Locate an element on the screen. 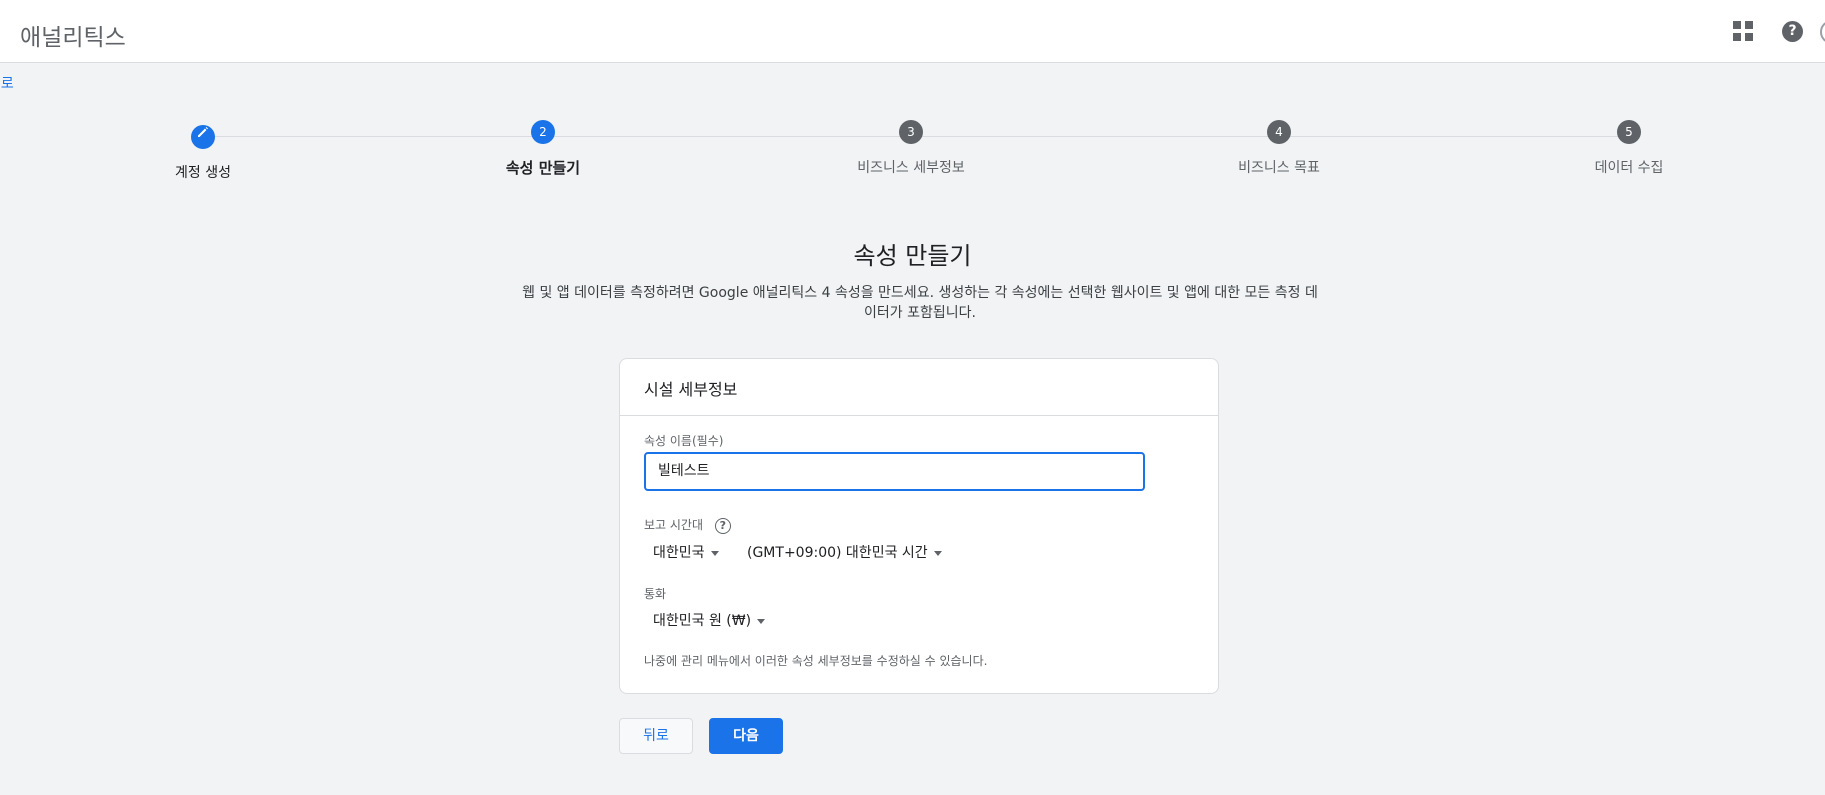 This screenshot has height=795, width=1825. step-4: 4 비즈니스 목표 is located at coordinates (1279, 148).